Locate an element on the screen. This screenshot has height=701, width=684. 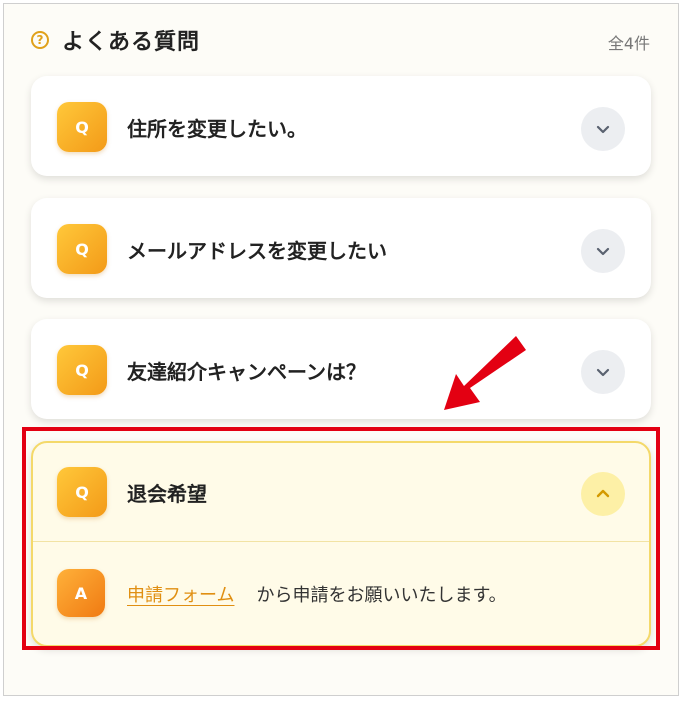
faq-question: メールアドレスを変更したい is located at coordinates (257, 251).